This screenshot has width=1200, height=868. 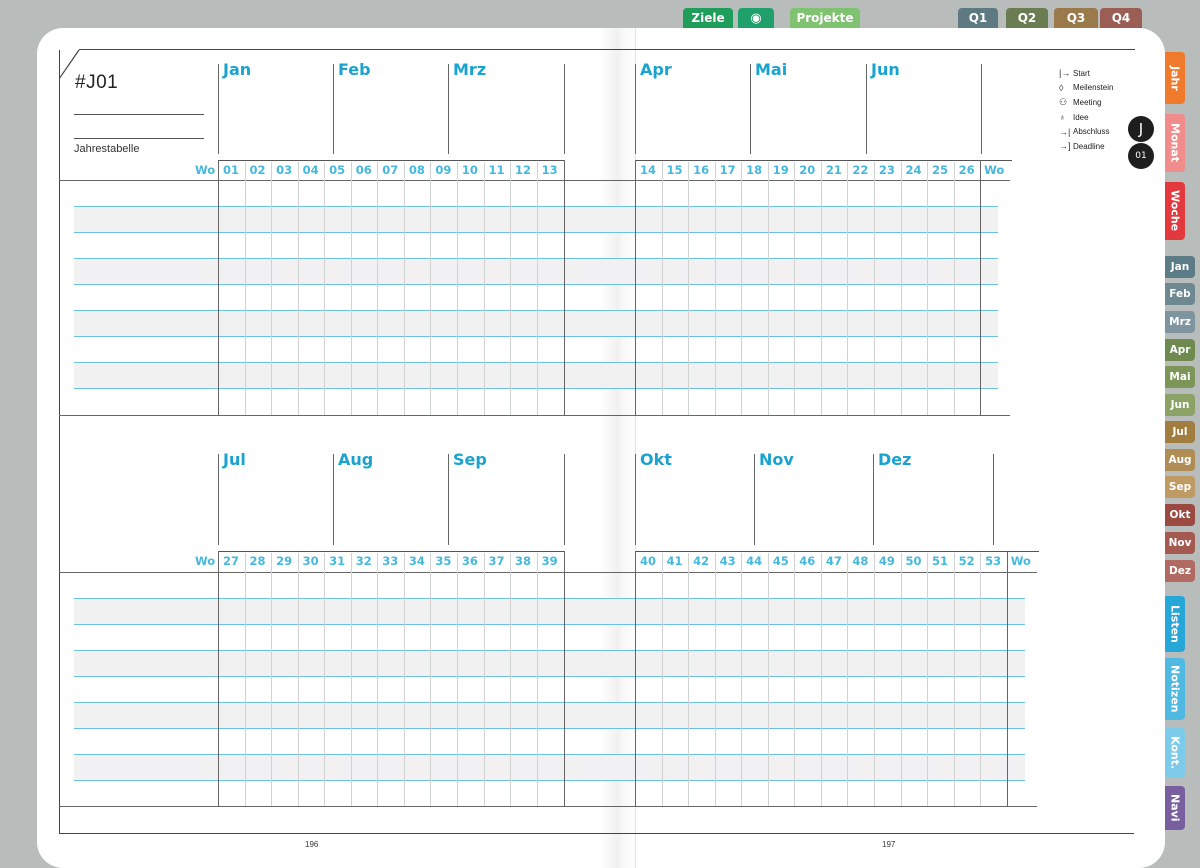 What do you see at coordinates (647, 561) in the screenshot?
I see `week-number: 40` at bounding box center [647, 561].